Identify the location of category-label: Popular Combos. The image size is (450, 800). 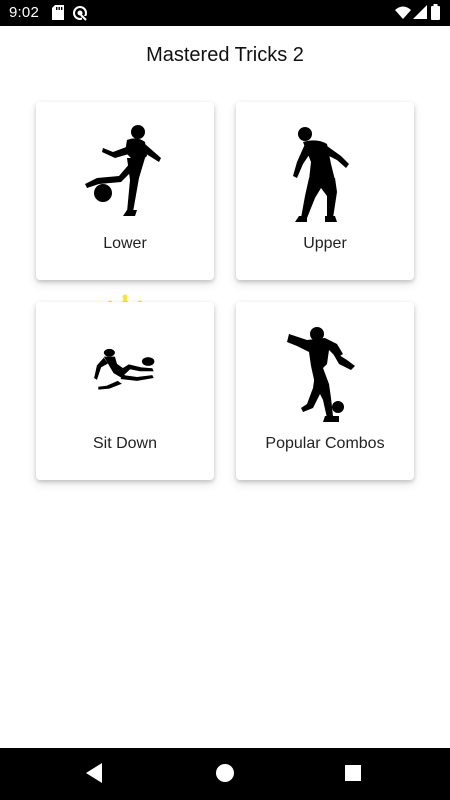
(325, 443).